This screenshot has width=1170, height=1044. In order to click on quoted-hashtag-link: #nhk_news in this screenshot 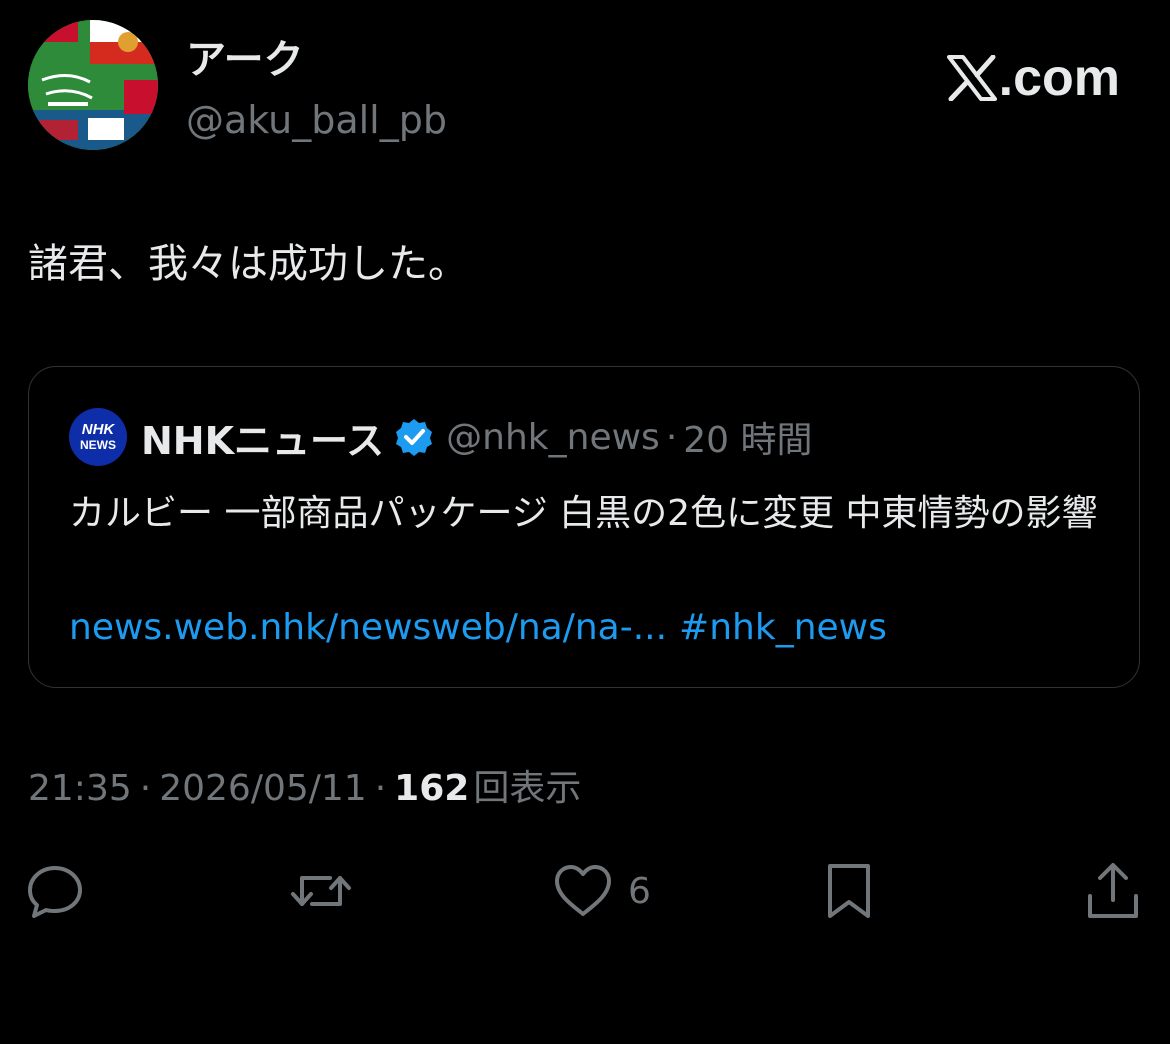, I will do `click(783, 627)`.